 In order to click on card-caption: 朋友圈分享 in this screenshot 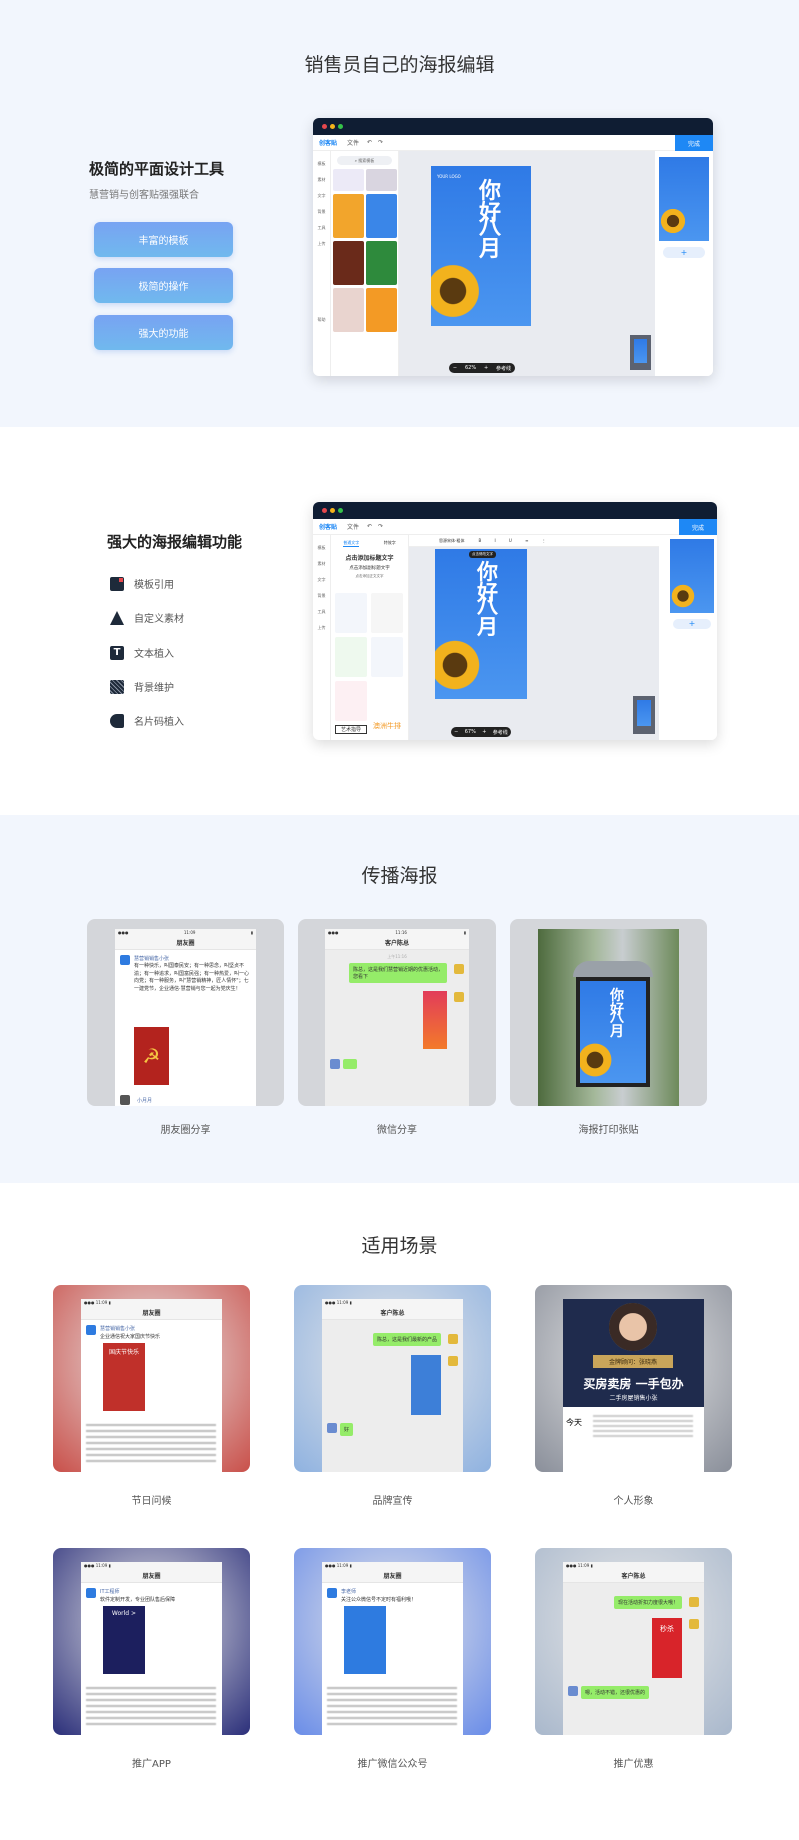, I will do `click(185, 1130)`.